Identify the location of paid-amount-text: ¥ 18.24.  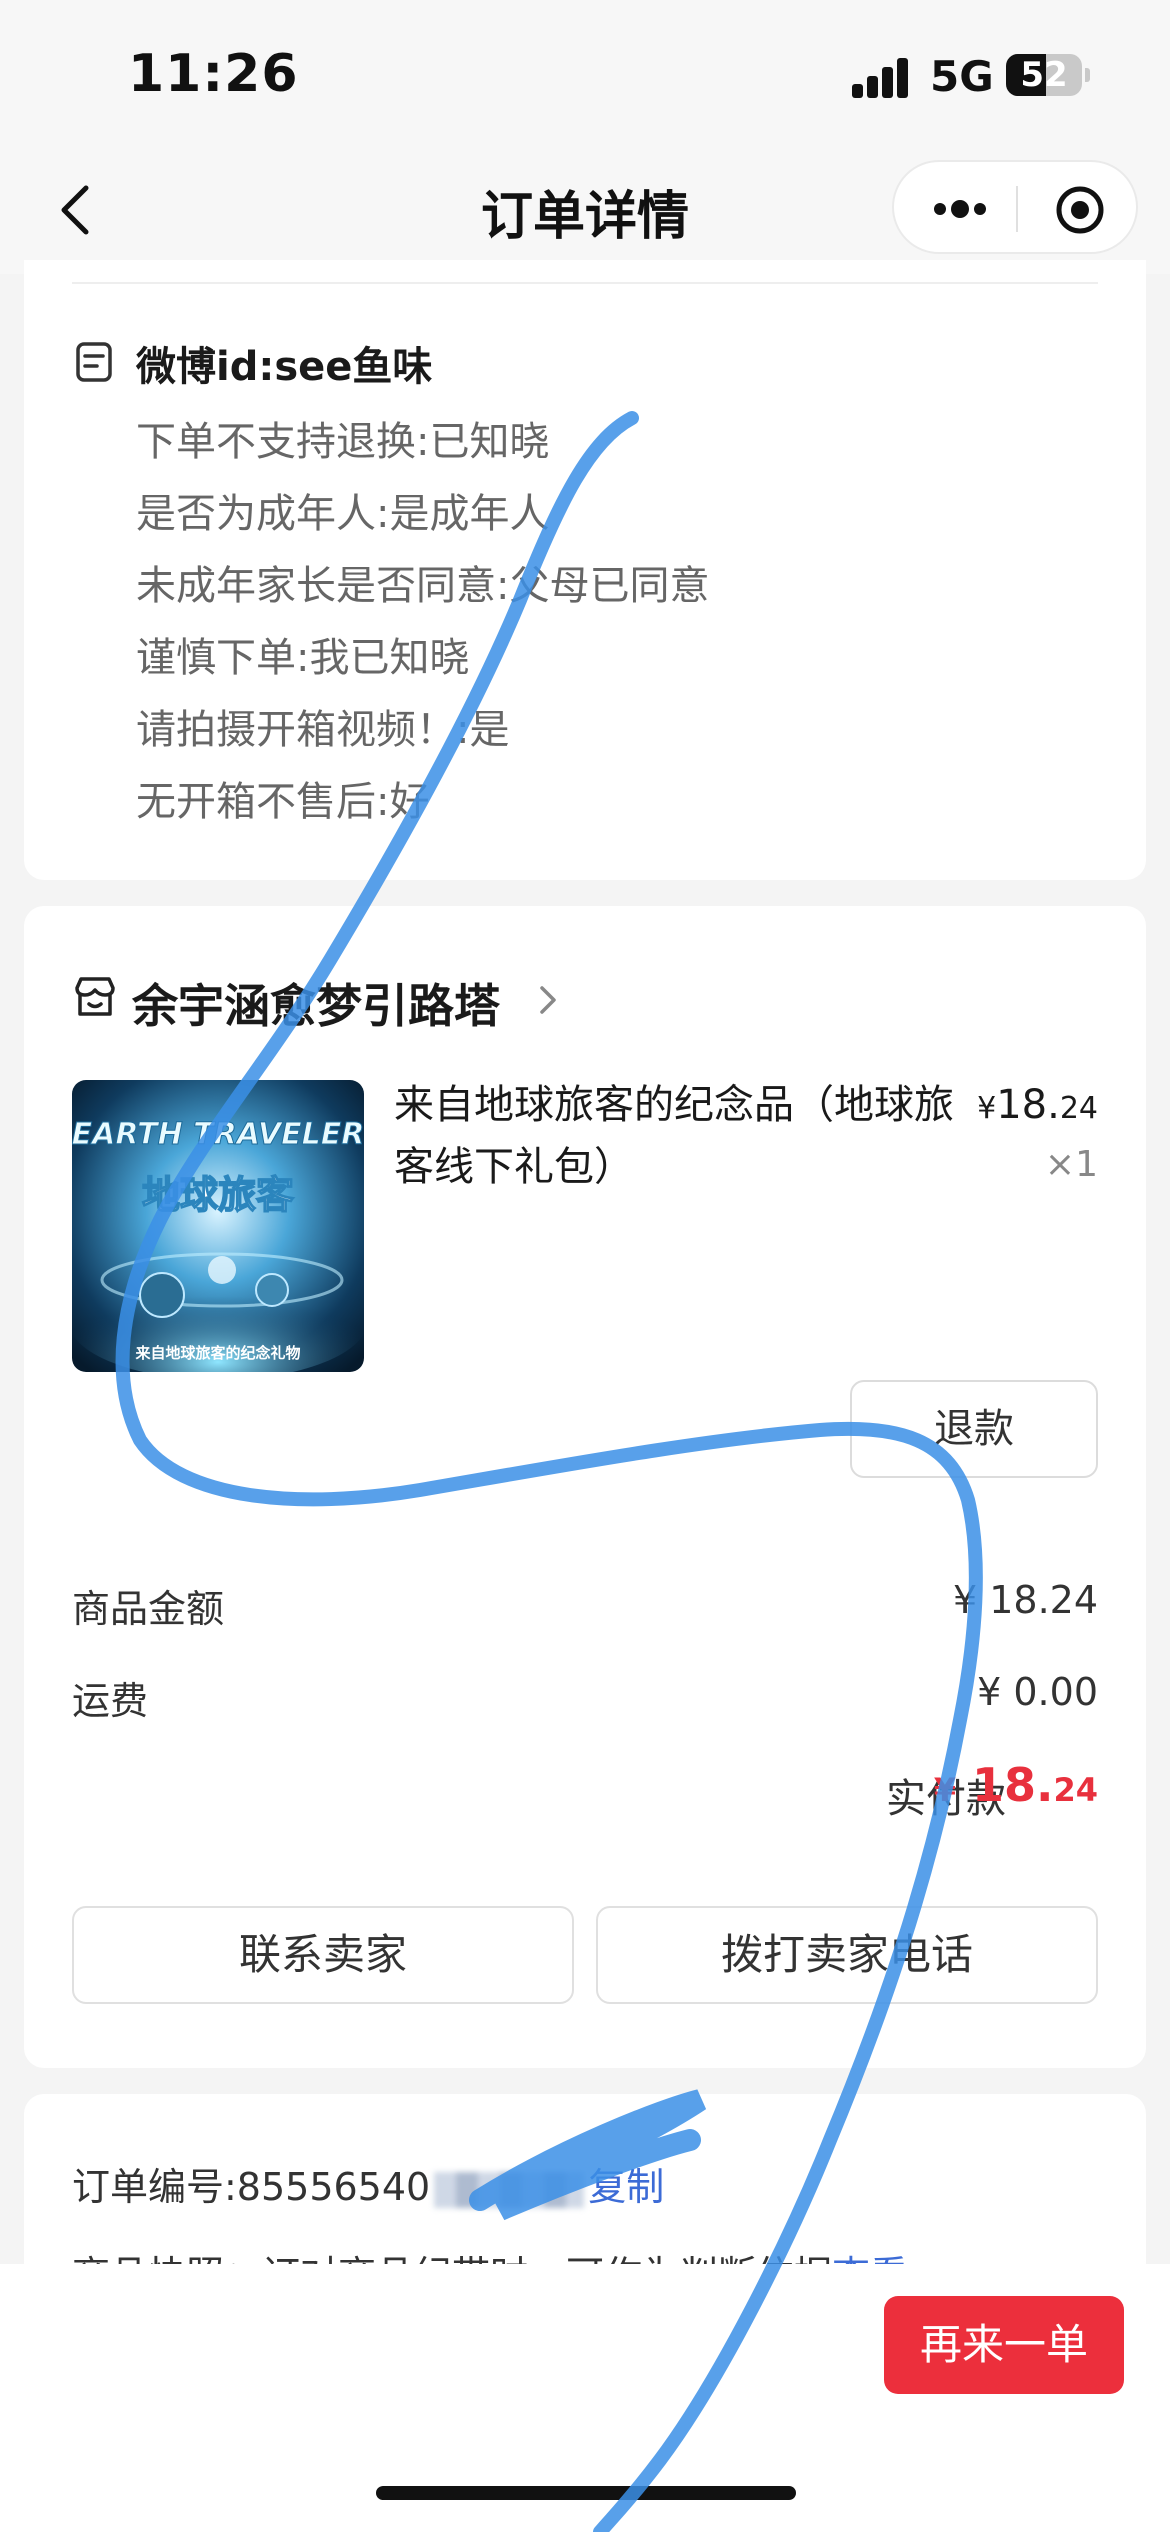
(1016, 1785).